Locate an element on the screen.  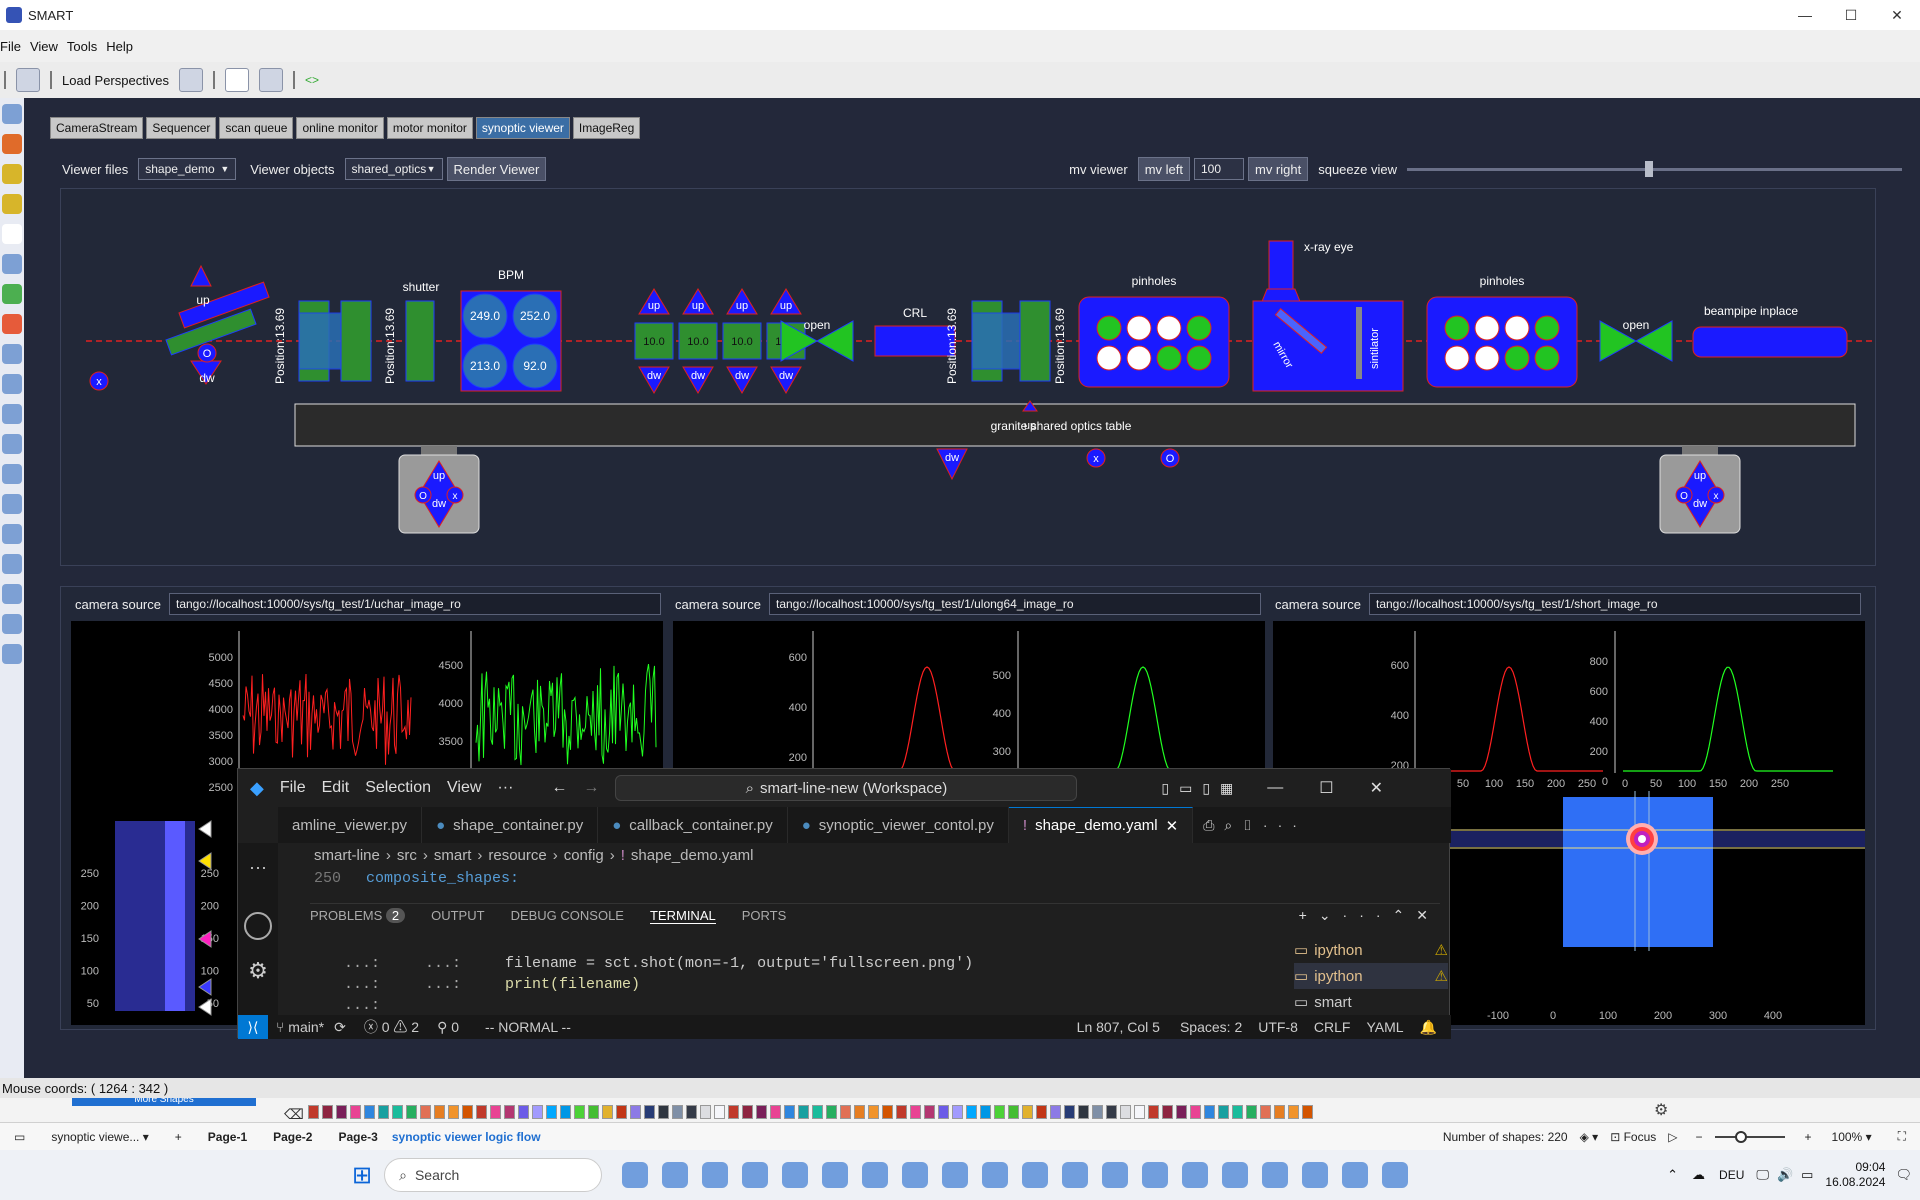
battery-icon: ▭ is located at coordinates (1807, 1175).